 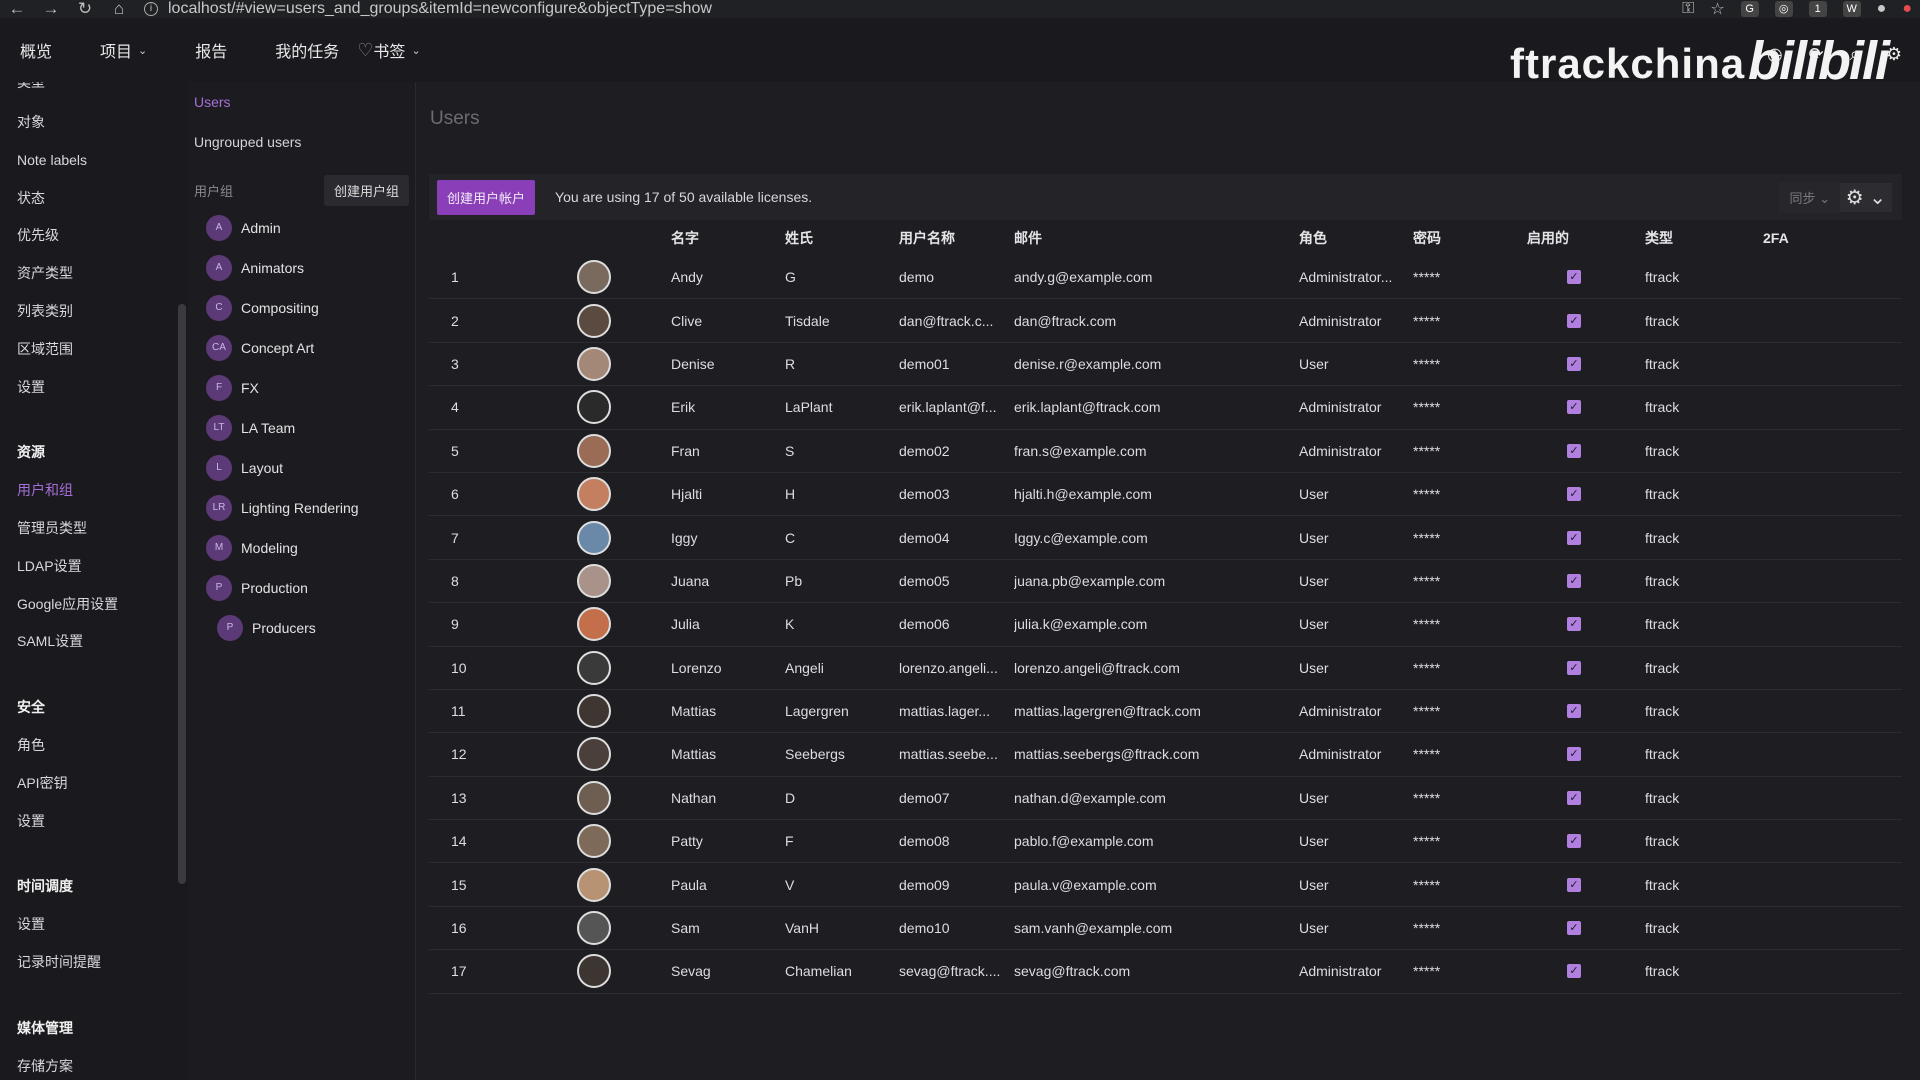 I want to click on column-header: 邮件, so click(x=1156, y=238).